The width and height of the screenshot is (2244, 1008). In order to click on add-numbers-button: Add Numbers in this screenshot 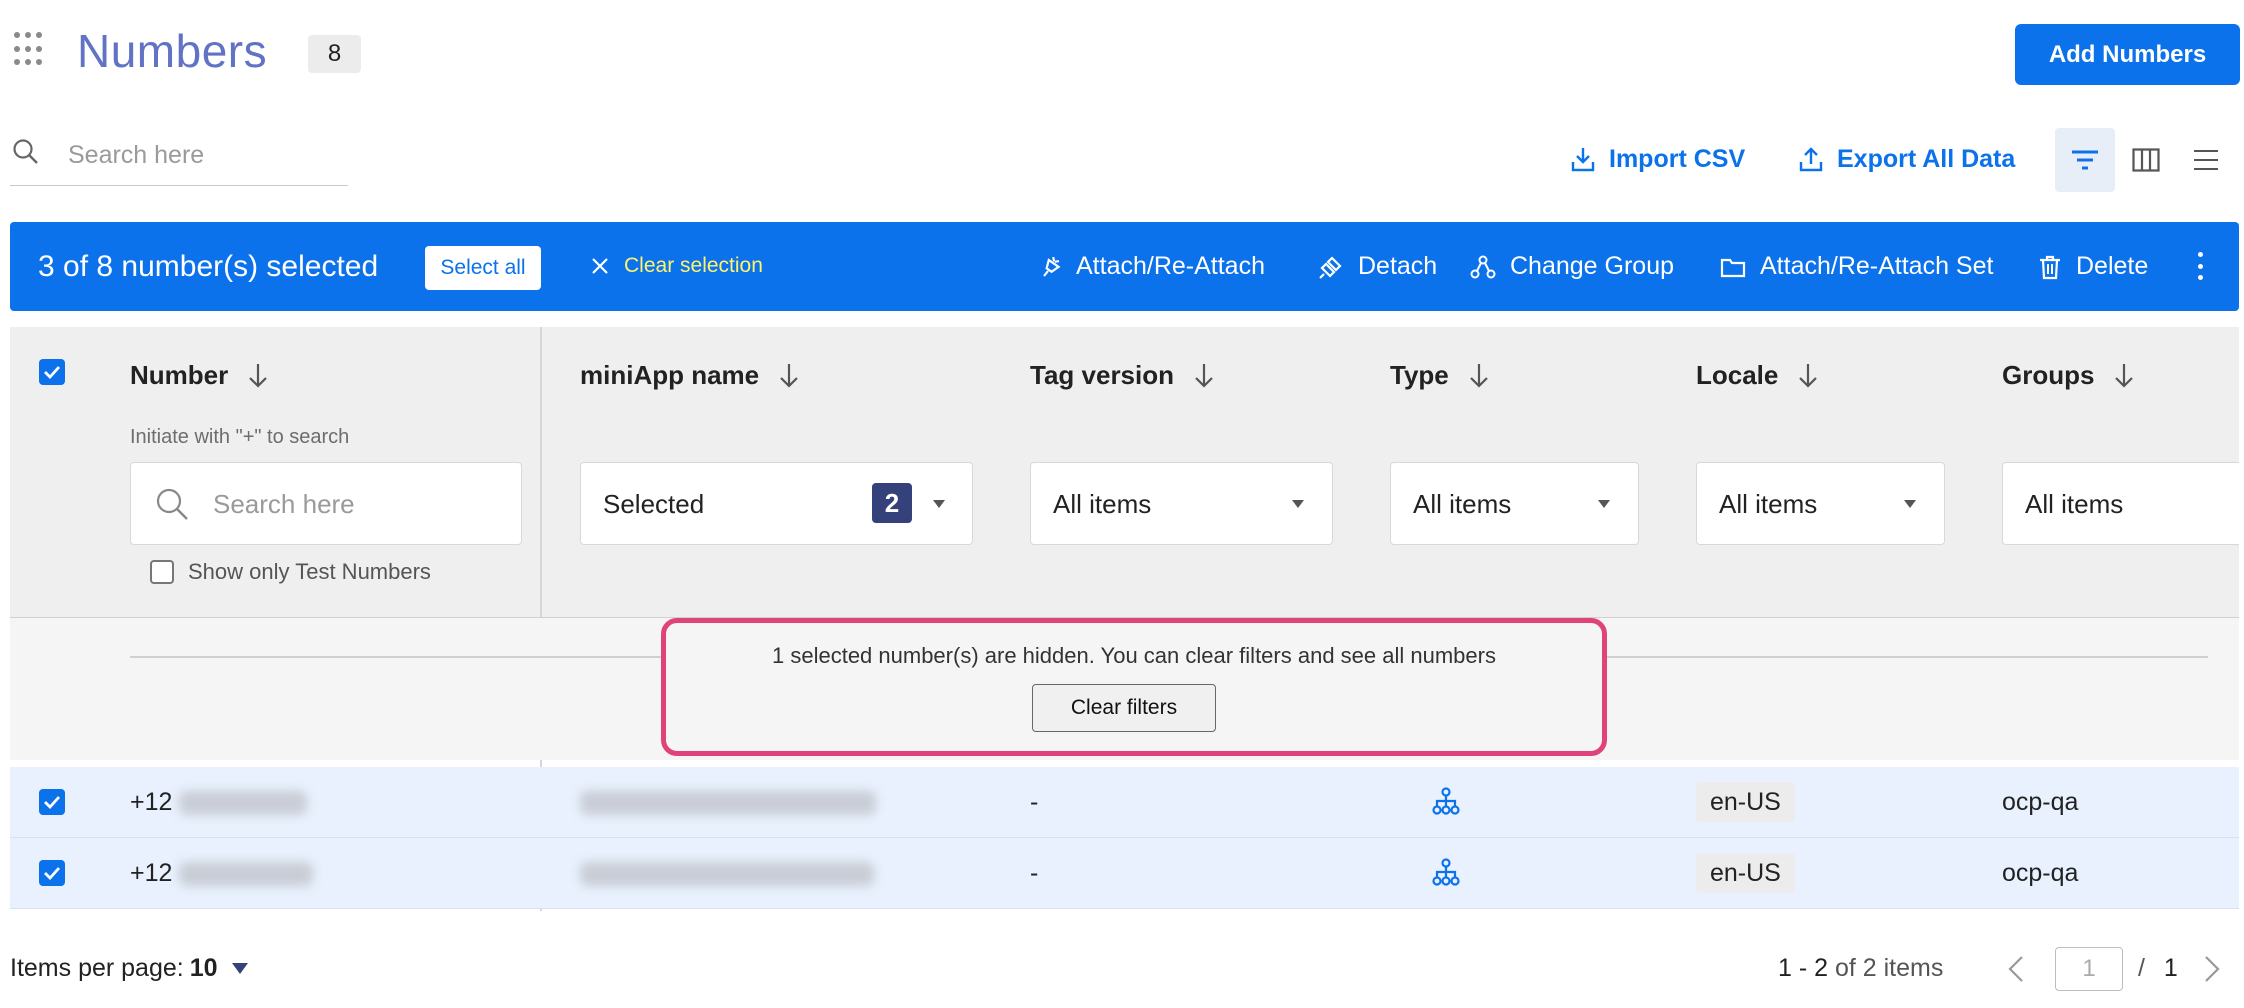, I will do `click(2127, 54)`.